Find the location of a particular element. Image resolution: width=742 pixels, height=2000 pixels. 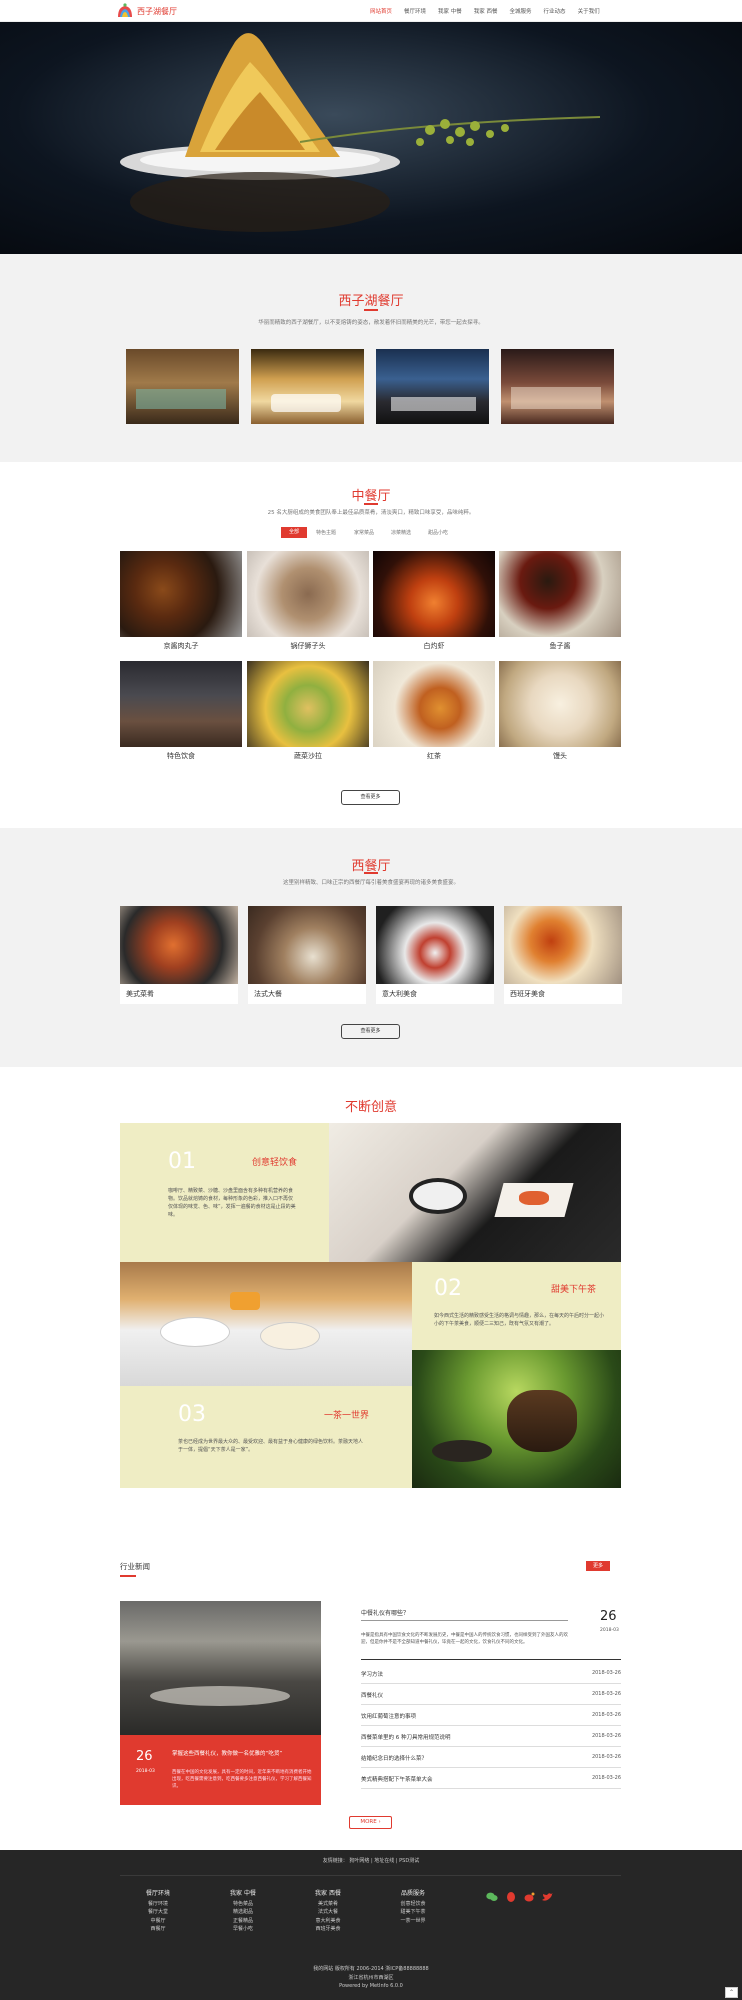

footer-col-item: 餐厅环境 is located at coordinates (158, 1904).